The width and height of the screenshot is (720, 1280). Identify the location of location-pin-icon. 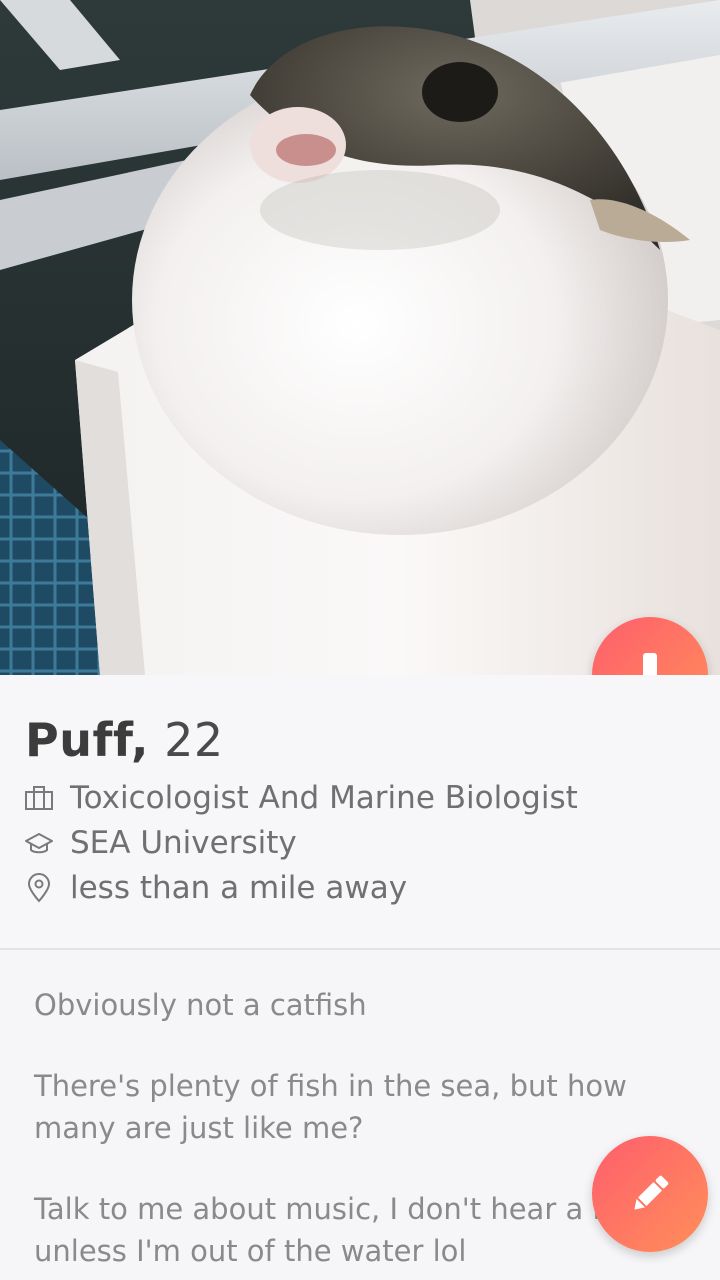
(39, 888).